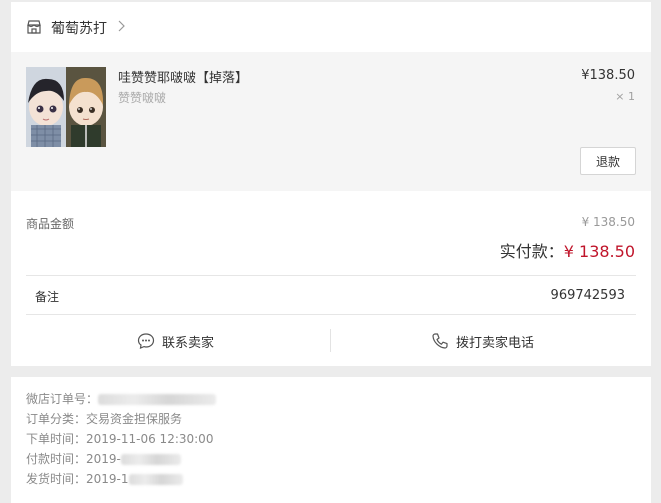 The height and width of the screenshot is (503, 661). I want to click on goods-amount-label: 商品金额, so click(50, 224).